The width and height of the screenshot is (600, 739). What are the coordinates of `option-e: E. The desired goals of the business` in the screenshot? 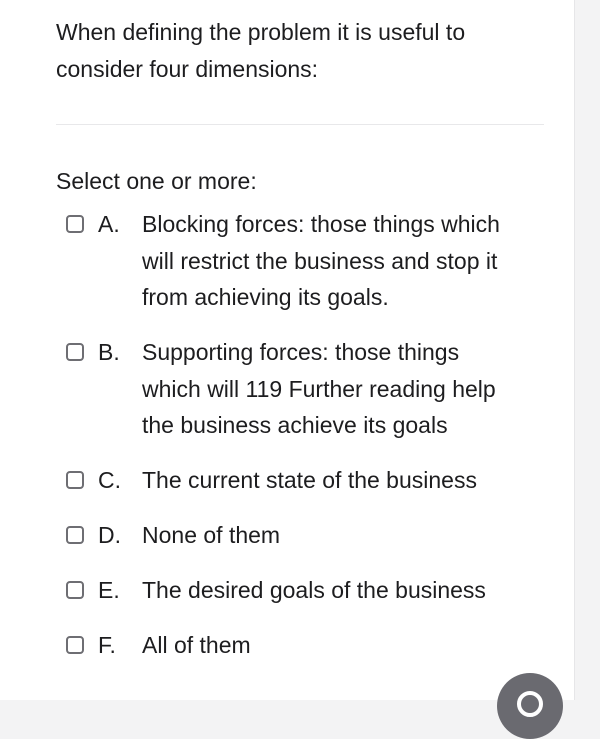 It's located at (306, 590).